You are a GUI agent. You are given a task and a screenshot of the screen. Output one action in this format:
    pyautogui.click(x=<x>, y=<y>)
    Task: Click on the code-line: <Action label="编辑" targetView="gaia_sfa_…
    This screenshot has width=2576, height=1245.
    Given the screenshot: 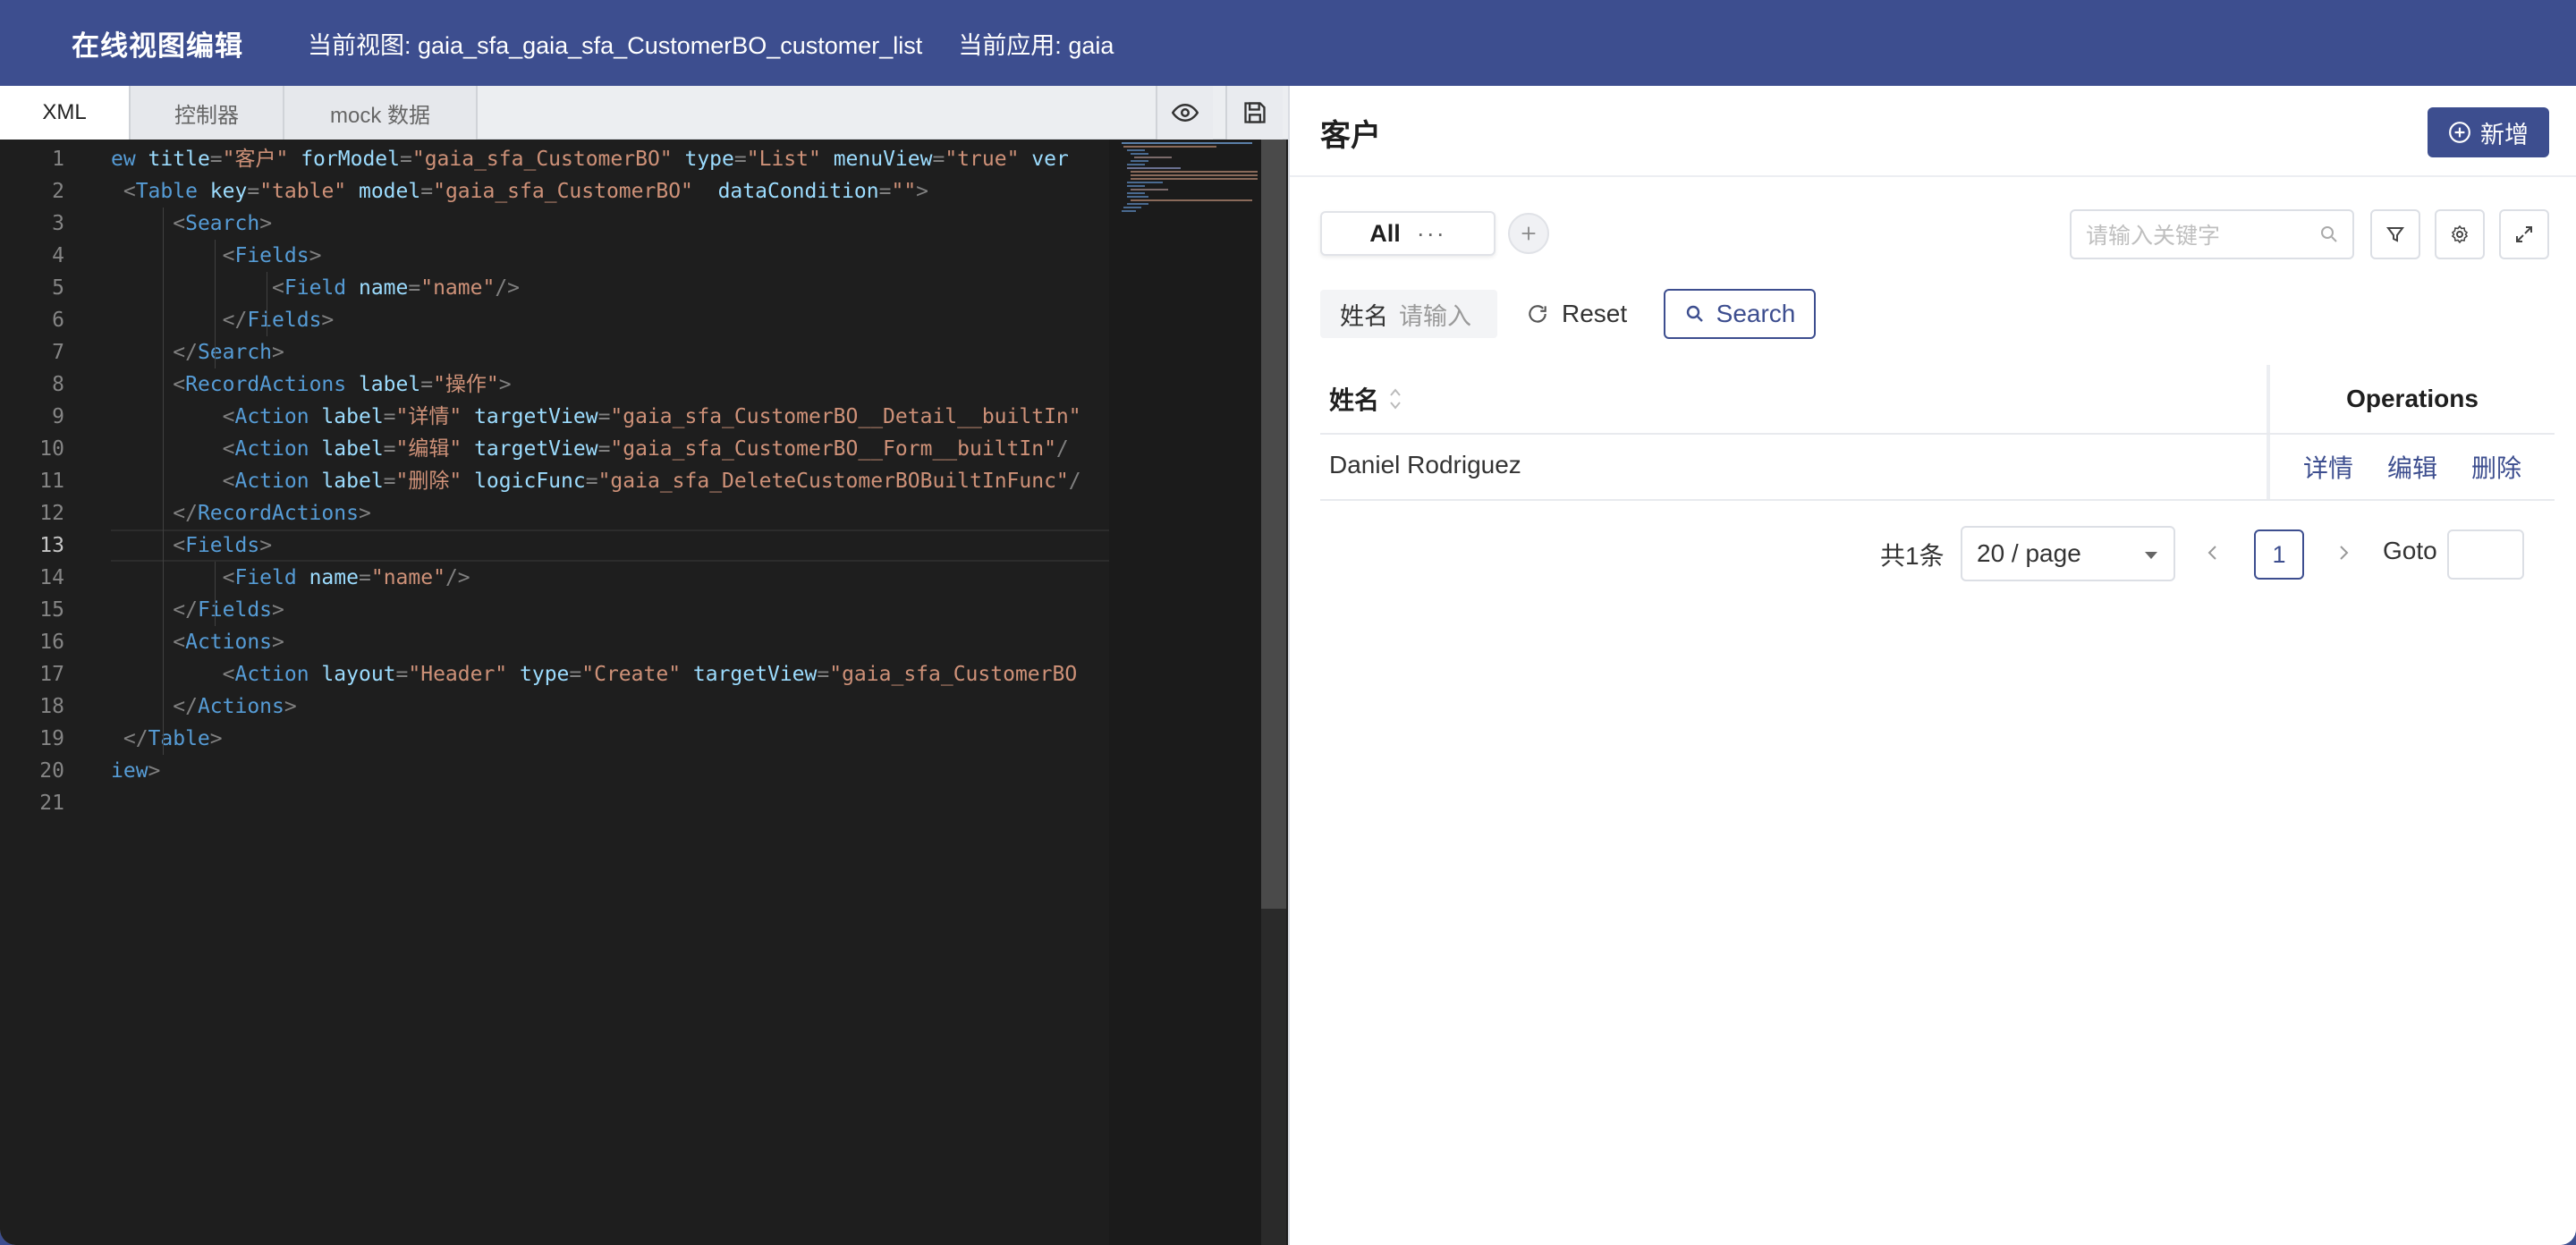 What is the action you would take?
    pyautogui.click(x=590, y=449)
    